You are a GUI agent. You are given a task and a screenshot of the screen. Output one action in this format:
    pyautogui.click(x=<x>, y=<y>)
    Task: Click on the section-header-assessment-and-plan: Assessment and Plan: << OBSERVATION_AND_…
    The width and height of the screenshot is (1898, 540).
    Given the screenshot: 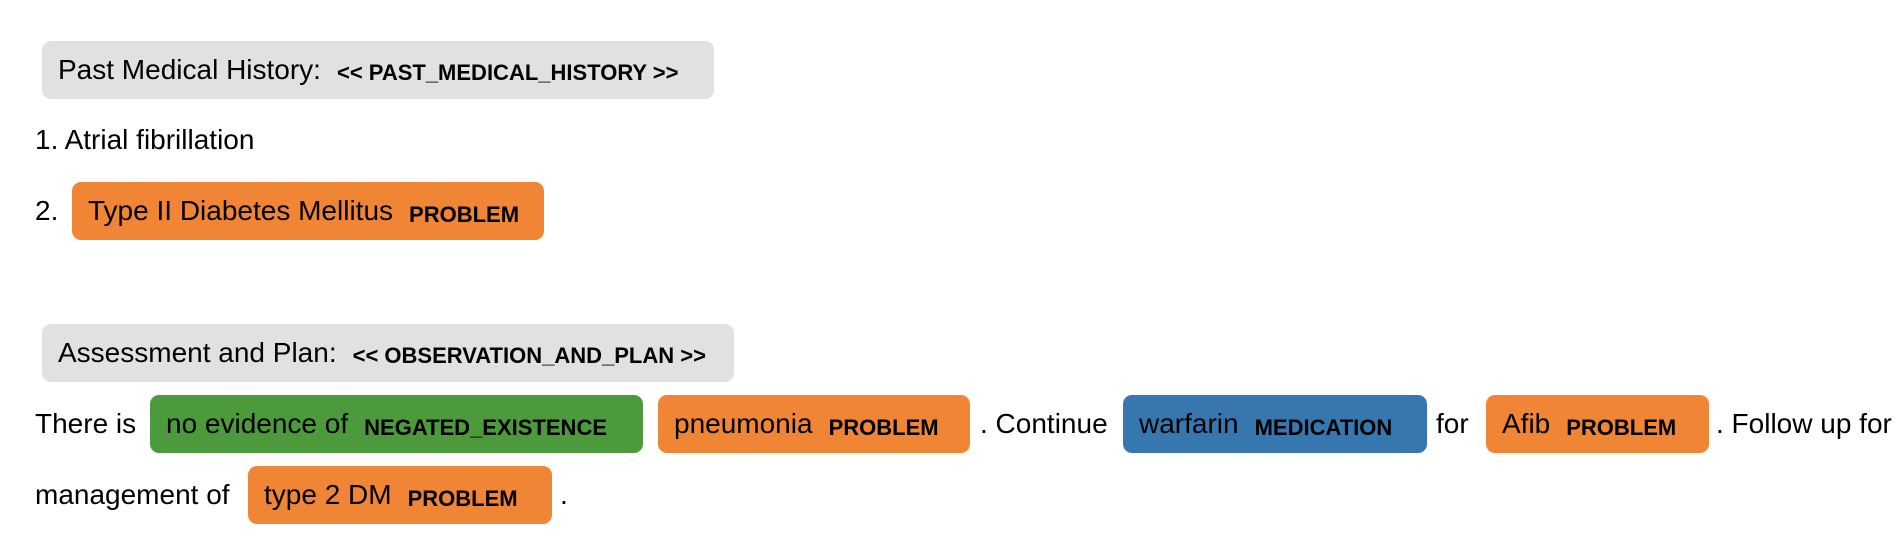 What is the action you would take?
    pyautogui.click(x=388, y=353)
    